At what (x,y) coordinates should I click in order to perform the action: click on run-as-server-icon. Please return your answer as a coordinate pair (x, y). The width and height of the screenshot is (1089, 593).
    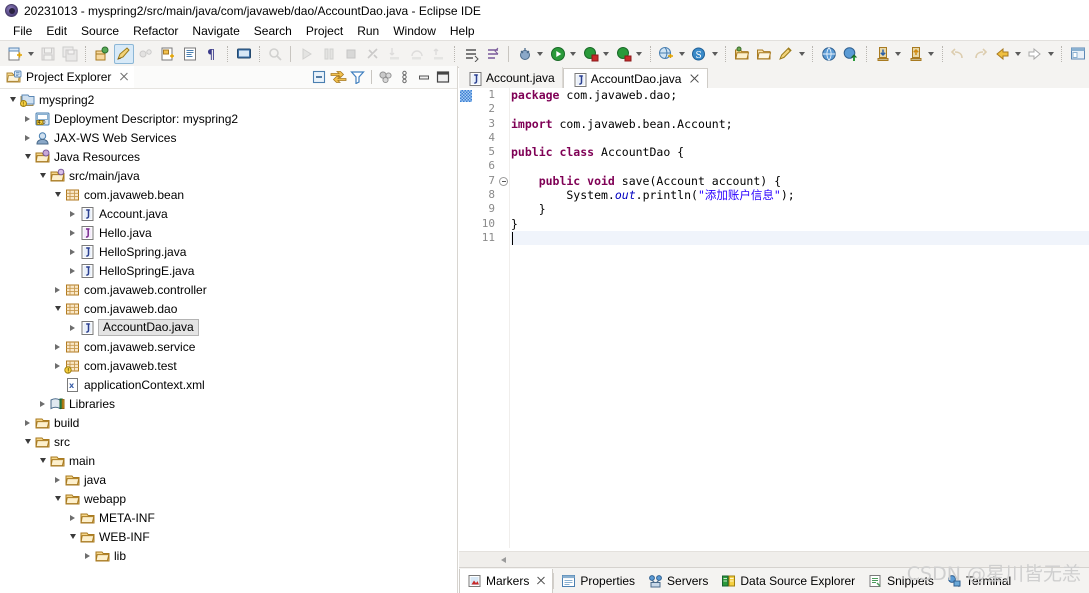
    Looking at the image, I should click on (624, 54).